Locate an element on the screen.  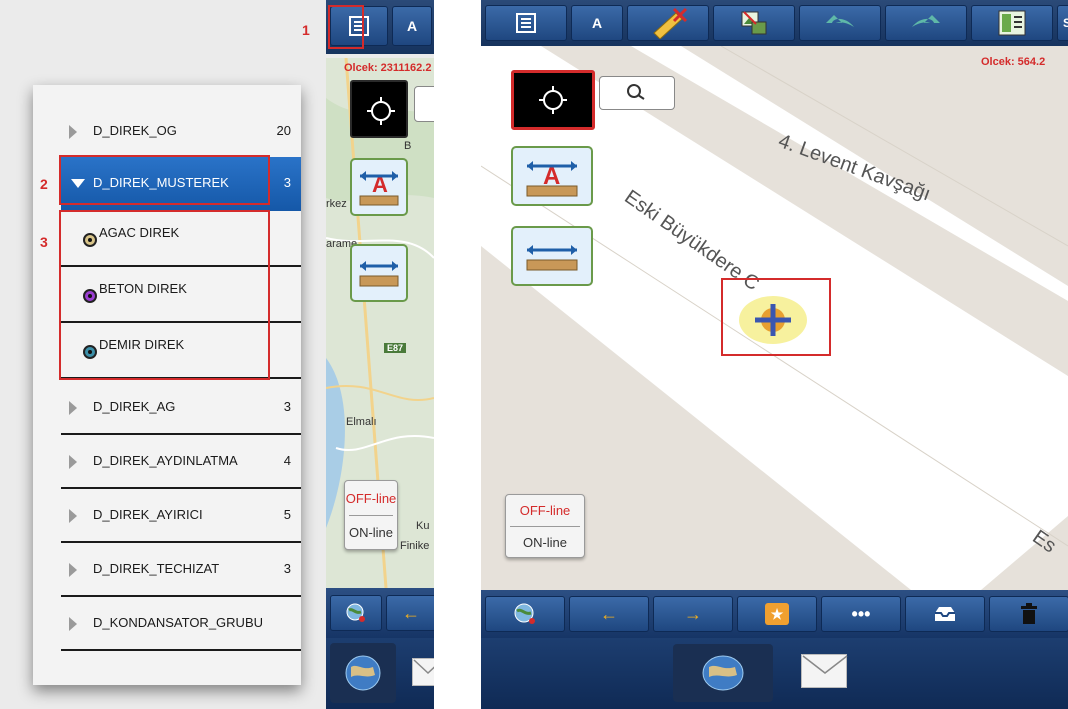
left-bottom-nav is located at coordinates (380, 673).